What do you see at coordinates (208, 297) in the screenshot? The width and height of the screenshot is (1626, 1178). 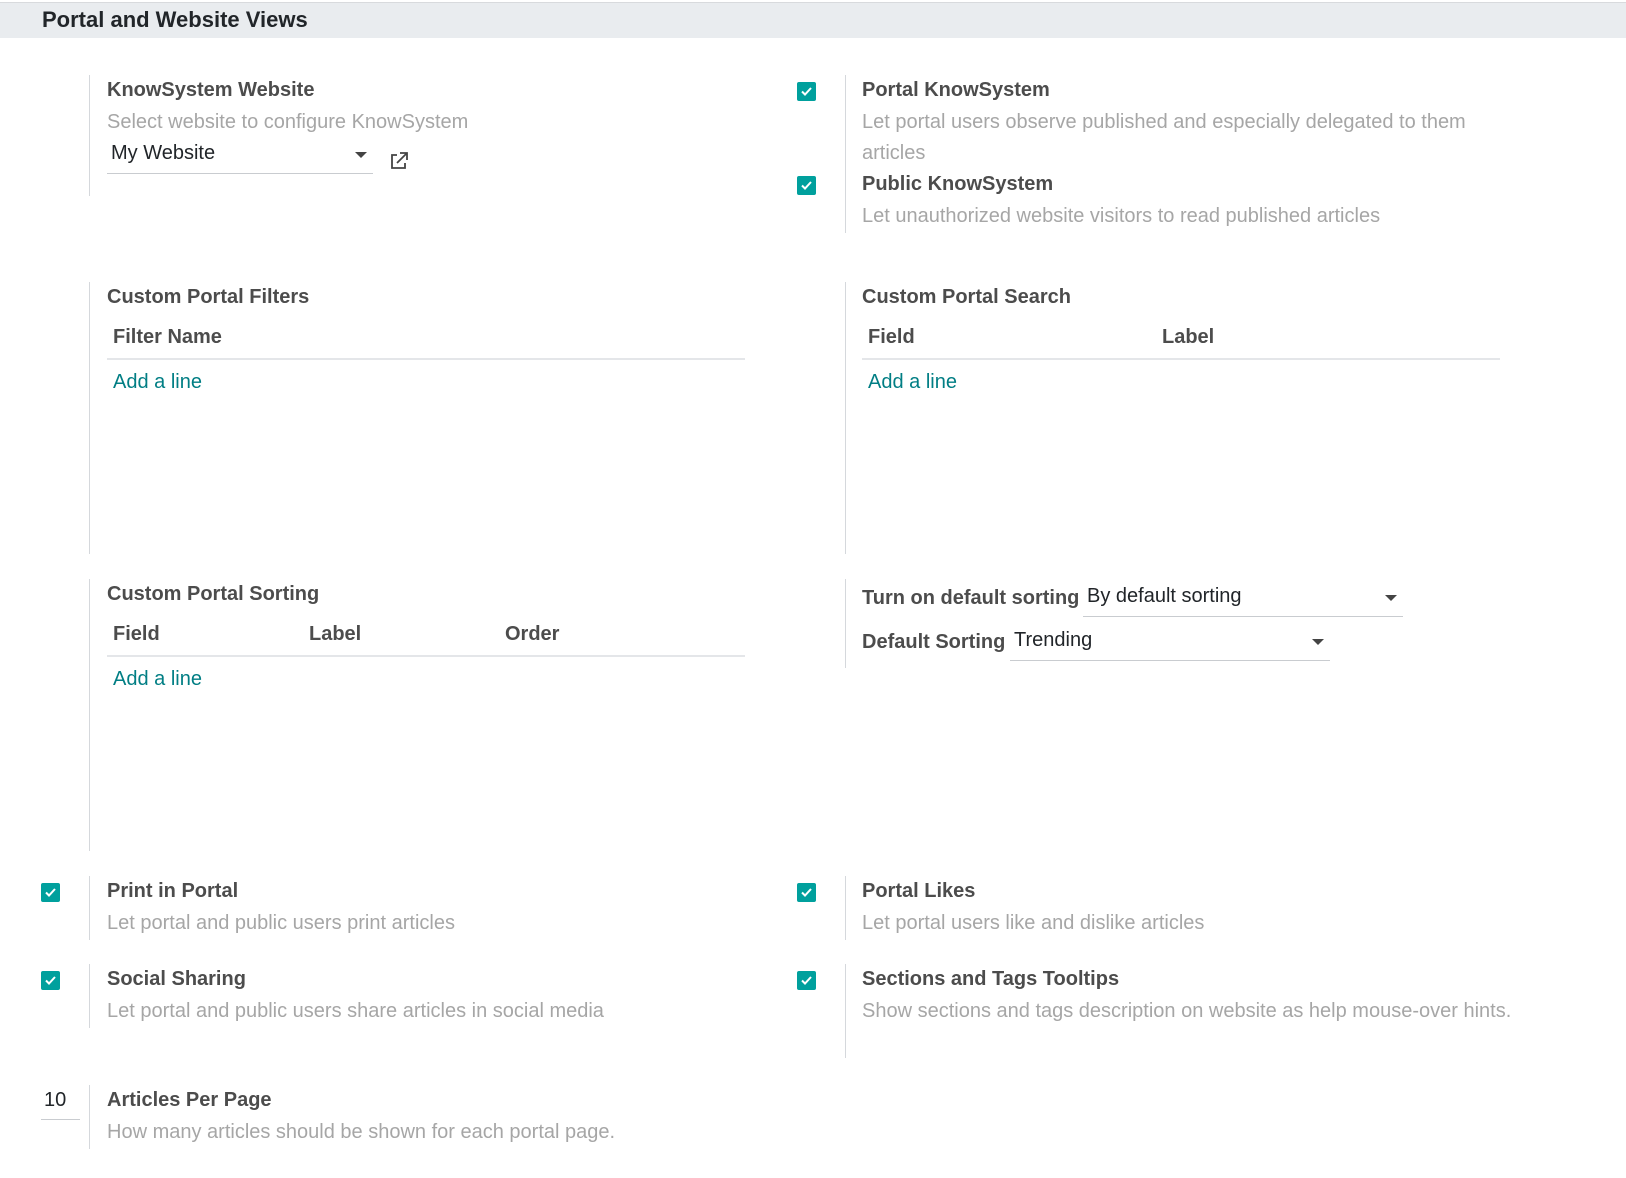 I see `custom-portal-filters-label: Custom Portal Filters` at bounding box center [208, 297].